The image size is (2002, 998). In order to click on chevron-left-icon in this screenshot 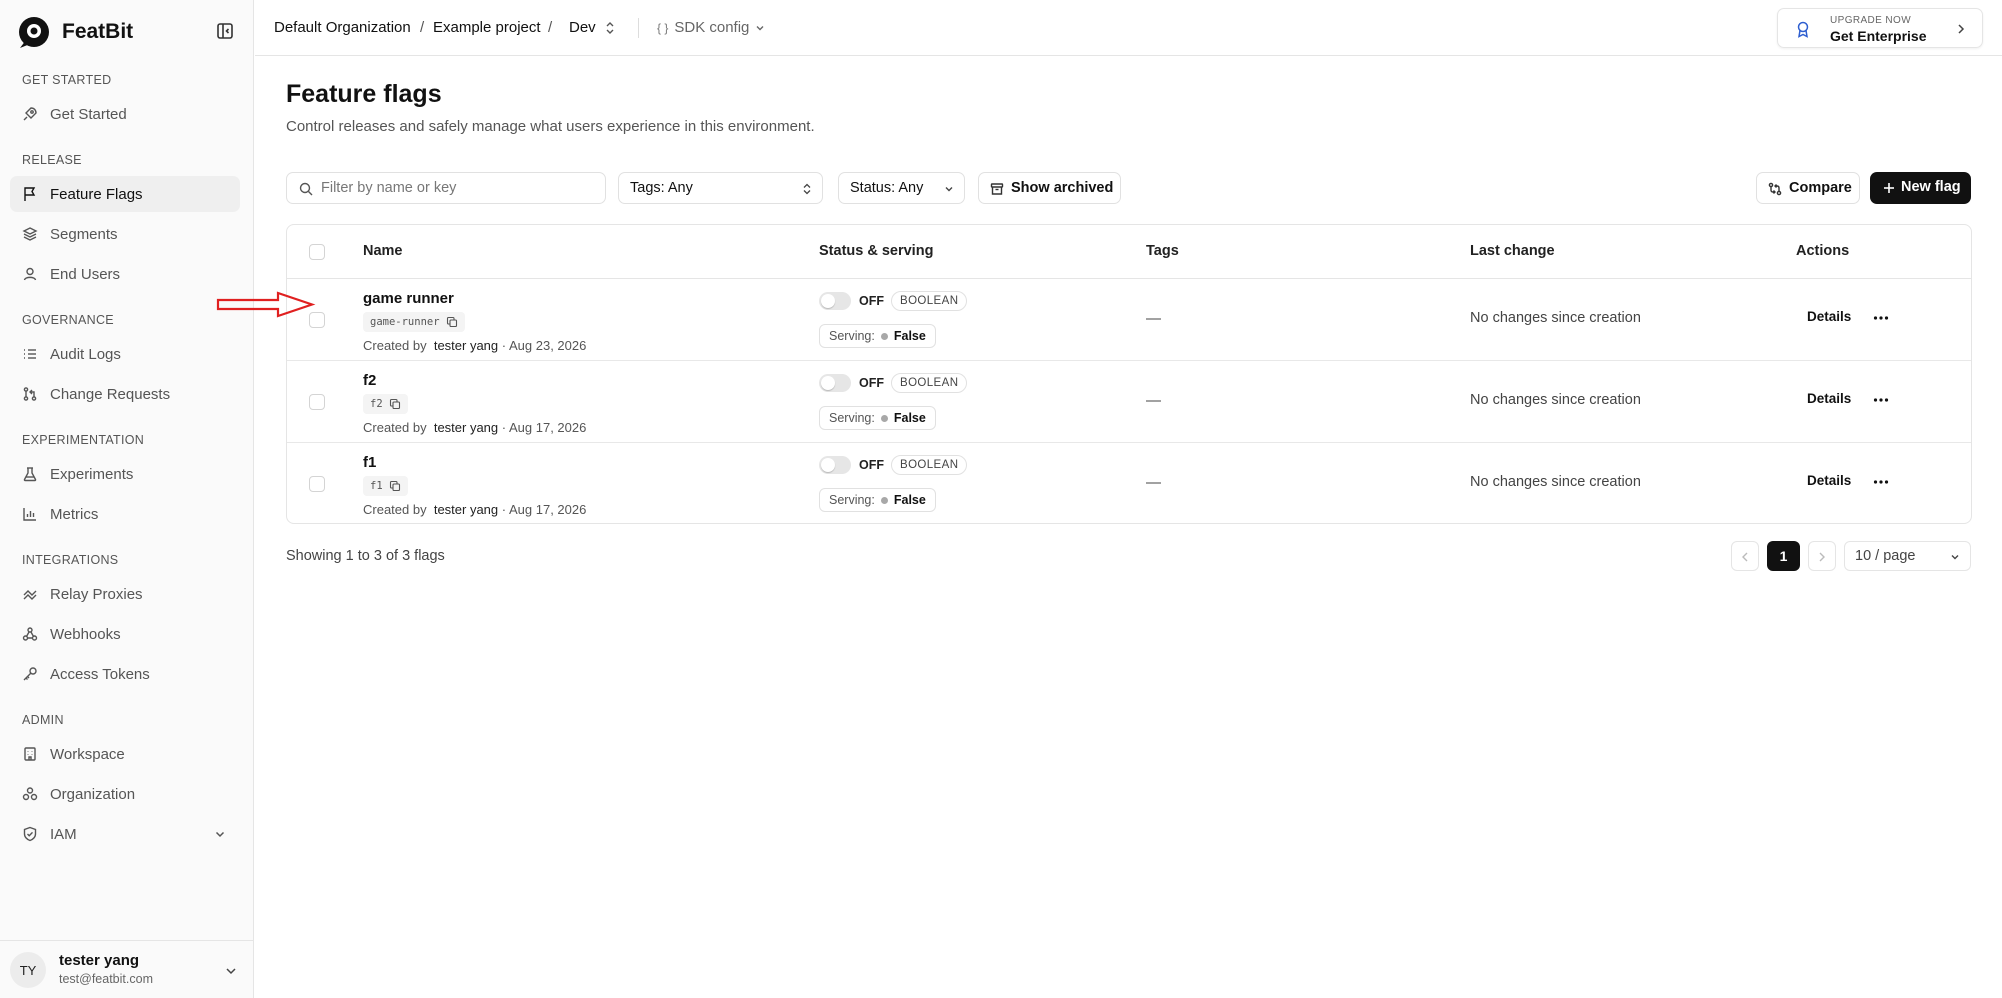, I will do `click(1745, 557)`.